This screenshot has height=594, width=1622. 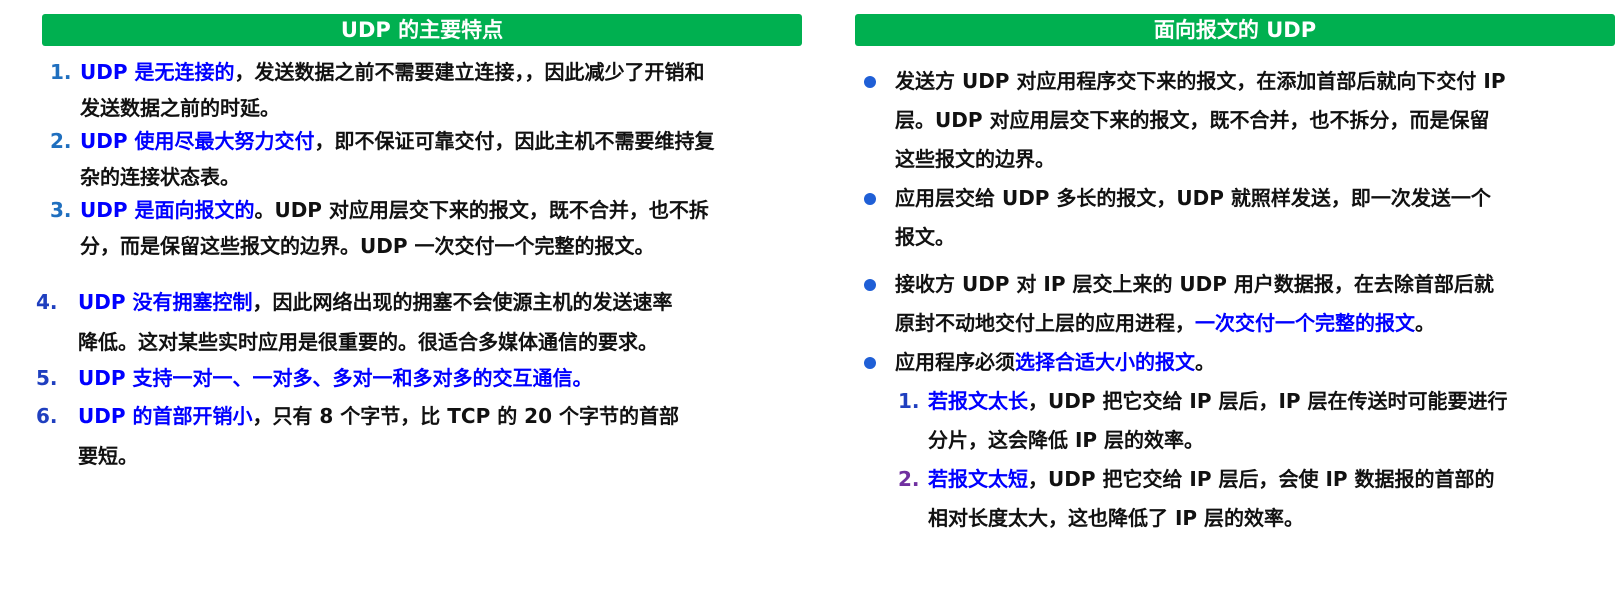 I want to click on sub-item-text-cont: 相对长度太大，这也降低了 IP 层的效率。, so click(x=1116, y=518).